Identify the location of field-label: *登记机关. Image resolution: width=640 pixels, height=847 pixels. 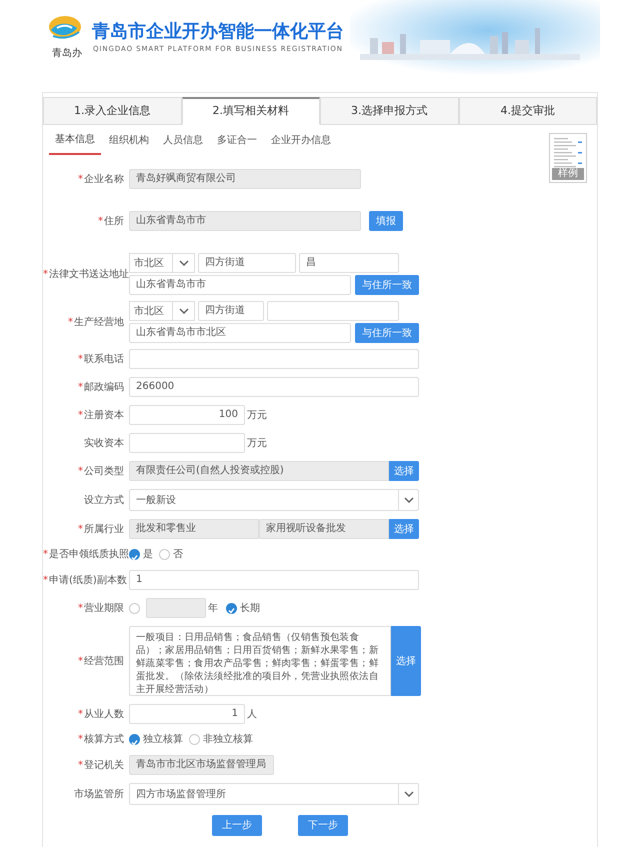
(101, 765).